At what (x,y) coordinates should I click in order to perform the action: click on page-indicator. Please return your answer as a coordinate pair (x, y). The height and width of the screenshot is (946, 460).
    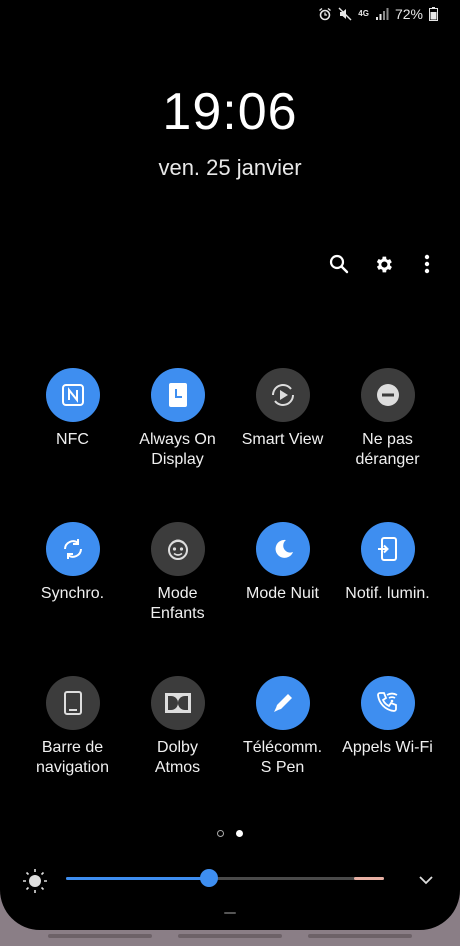
    Looking at the image, I should click on (230, 833).